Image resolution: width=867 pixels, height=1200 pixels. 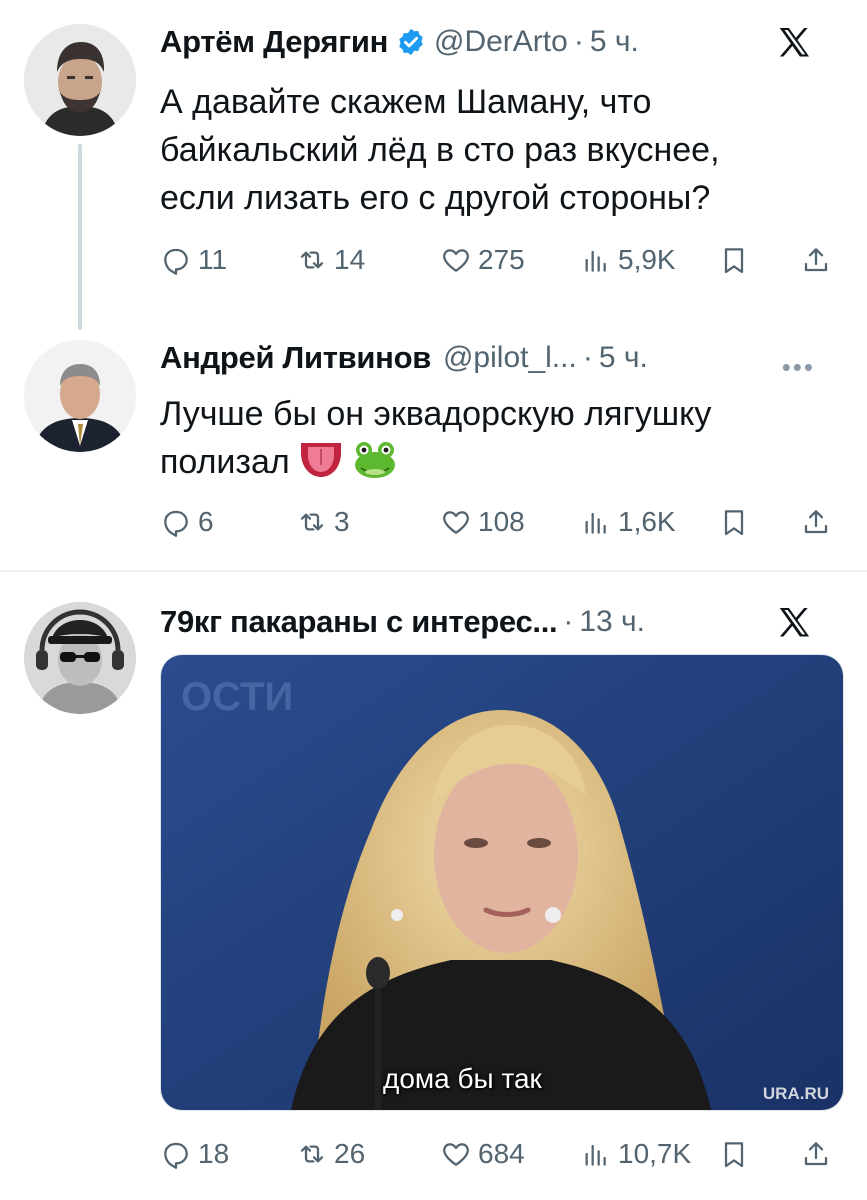 I want to click on retweet-button: 14, so click(x=330, y=260).